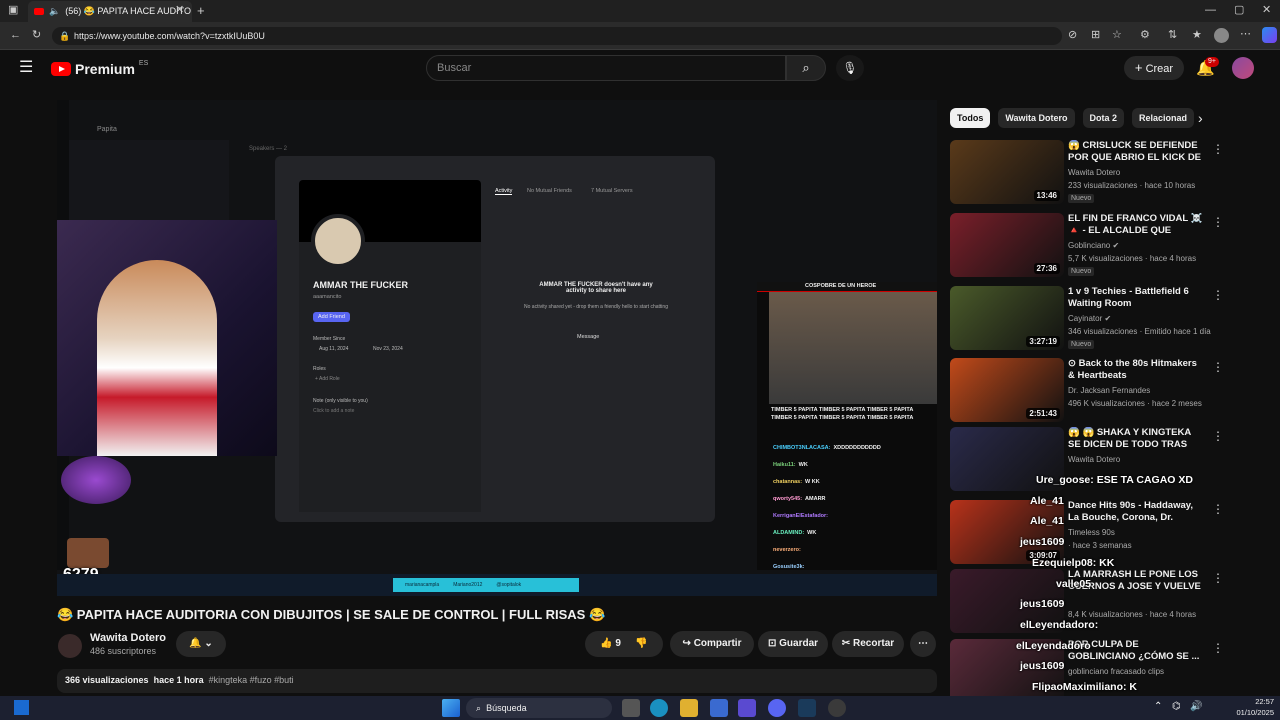  I want to click on discord-icon, so click(777, 708).